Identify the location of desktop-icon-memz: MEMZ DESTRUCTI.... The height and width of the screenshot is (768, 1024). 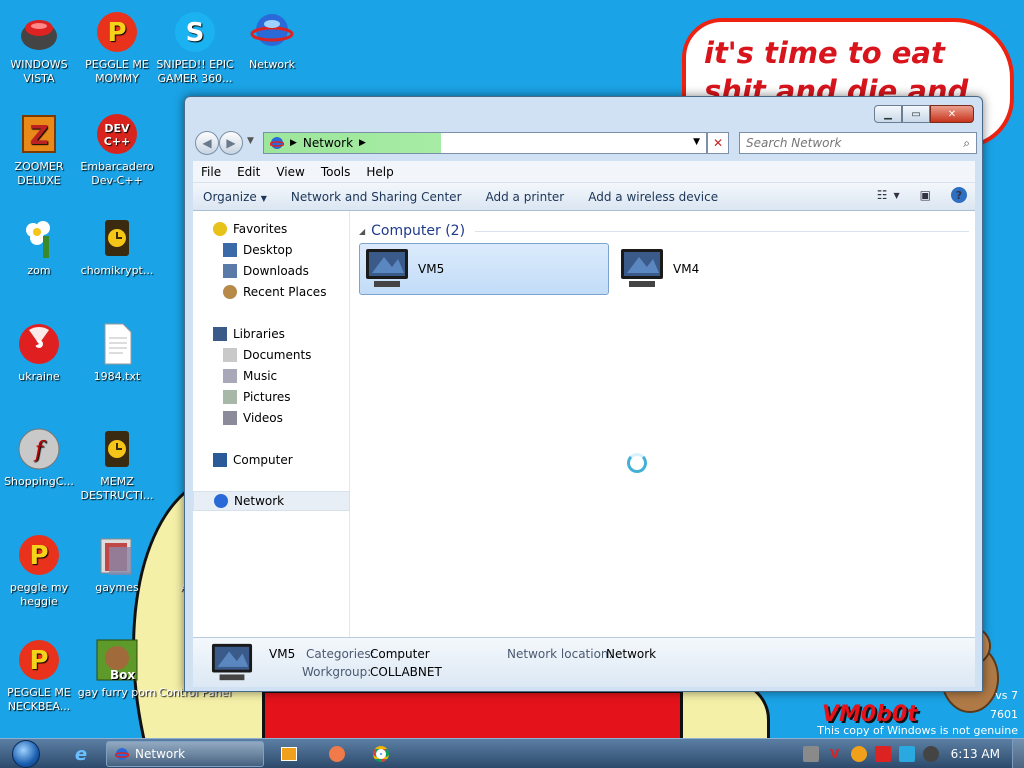
(117, 465).